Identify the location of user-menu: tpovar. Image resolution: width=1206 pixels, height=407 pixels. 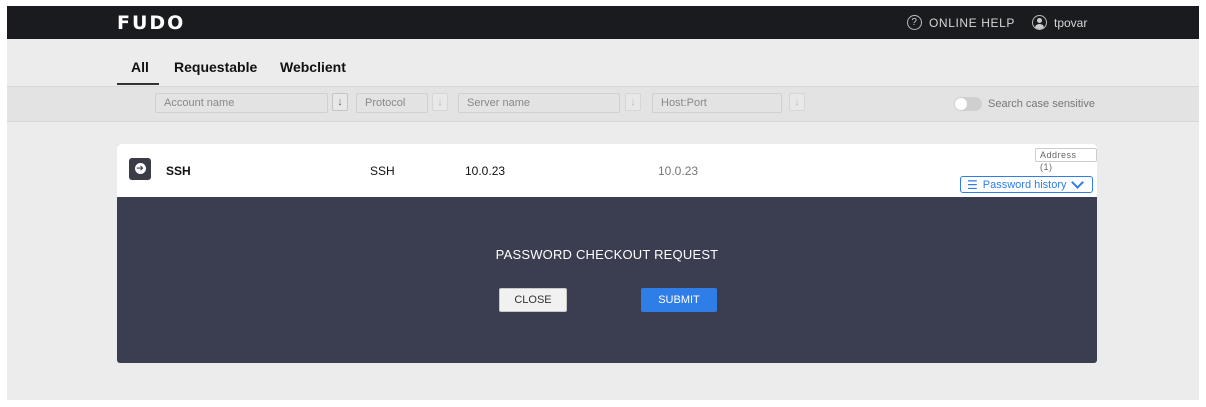
(1059, 22).